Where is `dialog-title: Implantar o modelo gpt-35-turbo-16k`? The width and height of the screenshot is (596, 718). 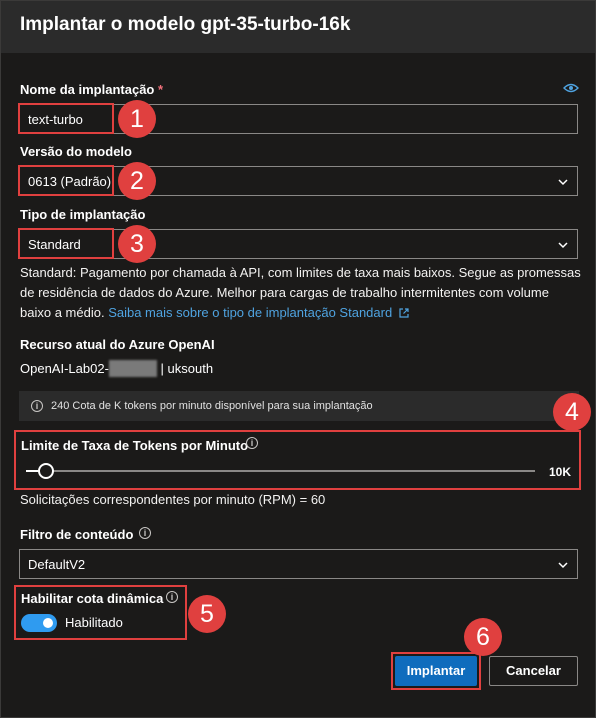
dialog-title: Implantar o modelo gpt-35-turbo-16k is located at coordinates (185, 24).